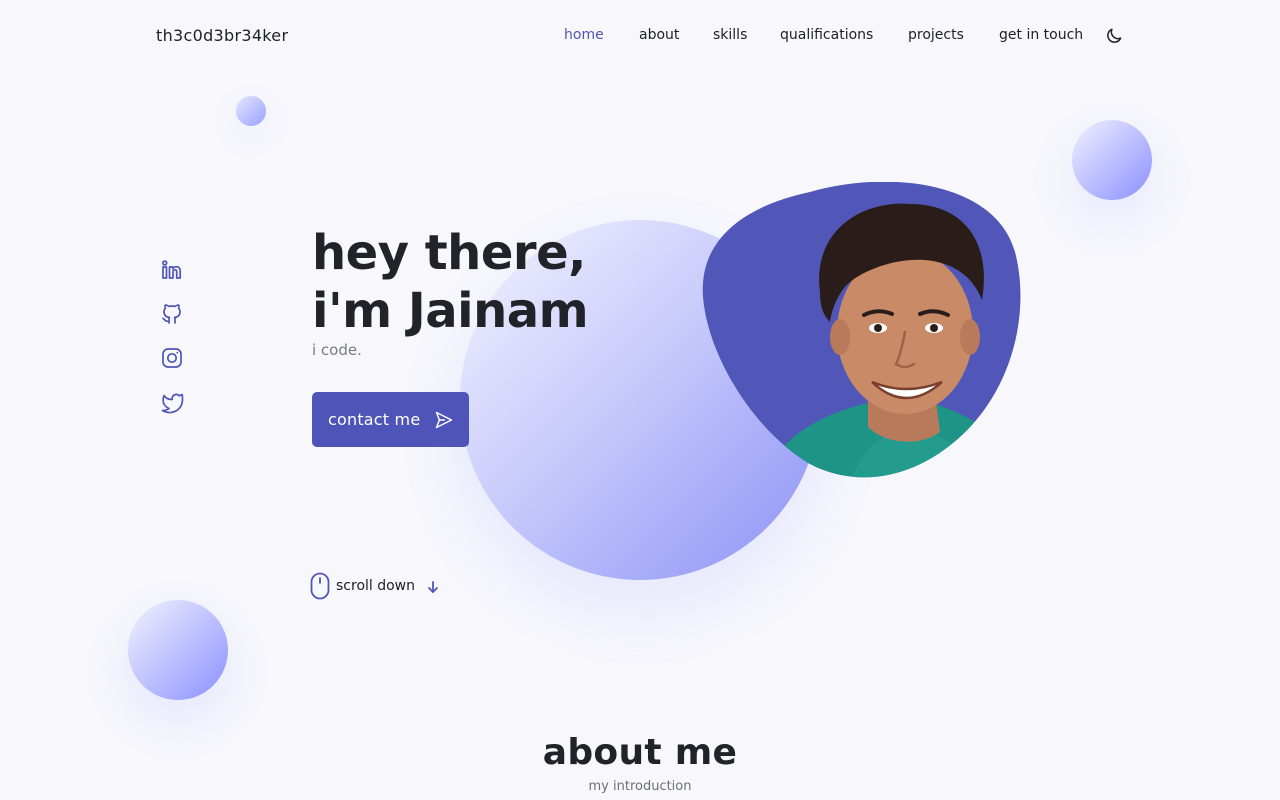 The width and height of the screenshot is (1280, 800). I want to click on moon-icon, so click(1114, 36).